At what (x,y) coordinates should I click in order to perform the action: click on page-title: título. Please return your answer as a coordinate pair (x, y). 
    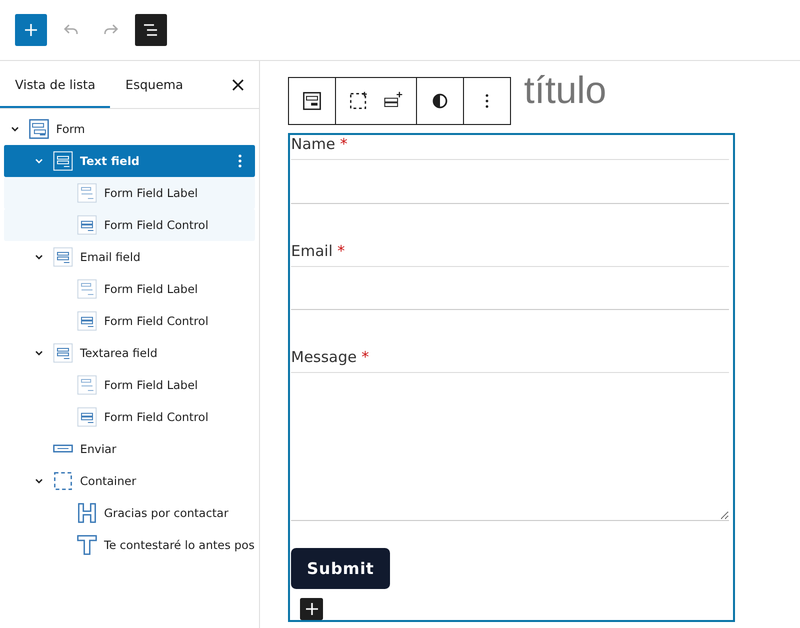
    Looking at the image, I should click on (565, 91).